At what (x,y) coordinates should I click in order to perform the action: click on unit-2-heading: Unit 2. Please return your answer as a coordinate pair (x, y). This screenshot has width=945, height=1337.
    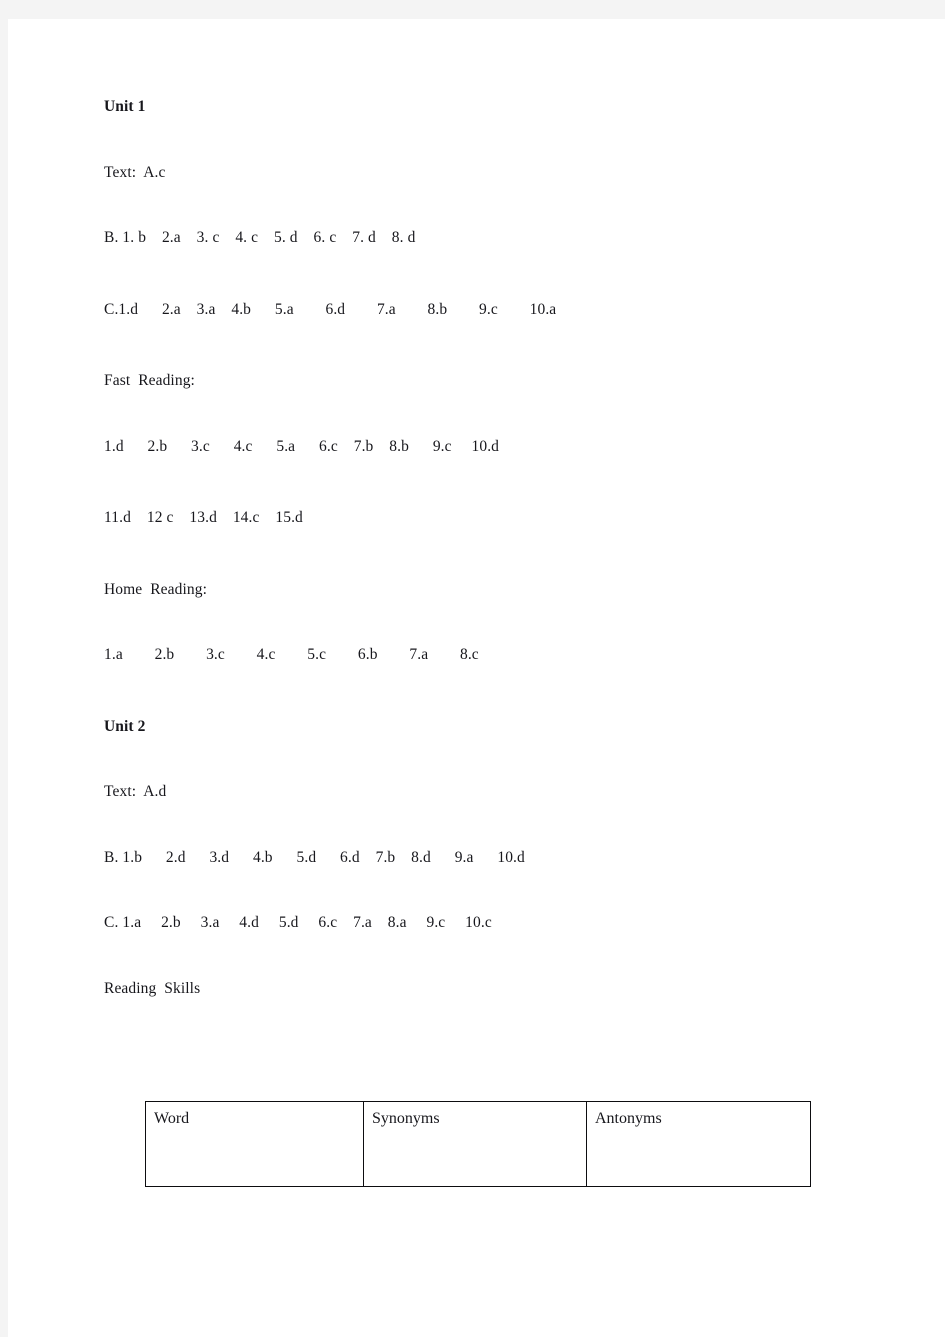
    Looking at the image, I should click on (125, 726).